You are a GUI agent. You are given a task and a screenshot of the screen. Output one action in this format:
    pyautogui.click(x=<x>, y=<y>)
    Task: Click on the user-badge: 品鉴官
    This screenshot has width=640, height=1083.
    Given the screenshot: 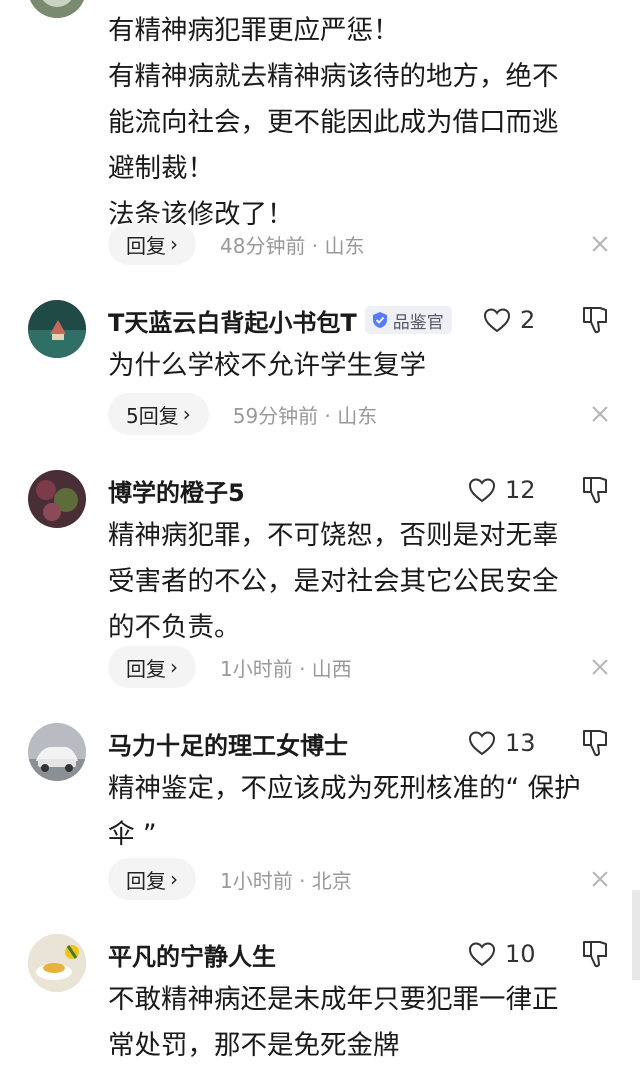 What is the action you would take?
    pyautogui.click(x=408, y=320)
    